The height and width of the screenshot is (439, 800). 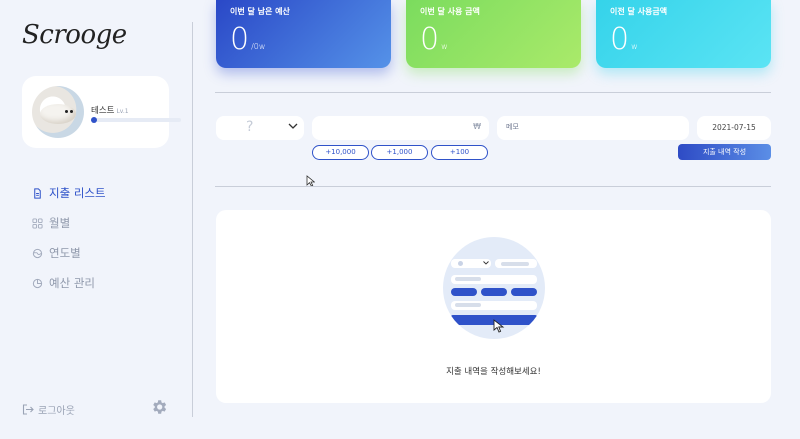 What do you see at coordinates (37, 283) in the screenshot?
I see `pie-chart-icon` at bounding box center [37, 283].